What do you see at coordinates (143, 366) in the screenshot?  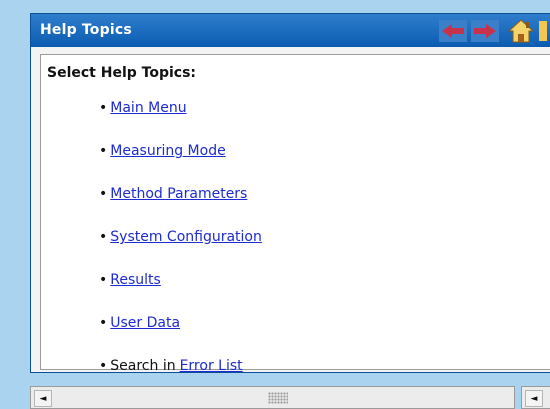 I see `topic-prefix: Search in` at bounding box center [143, 366].